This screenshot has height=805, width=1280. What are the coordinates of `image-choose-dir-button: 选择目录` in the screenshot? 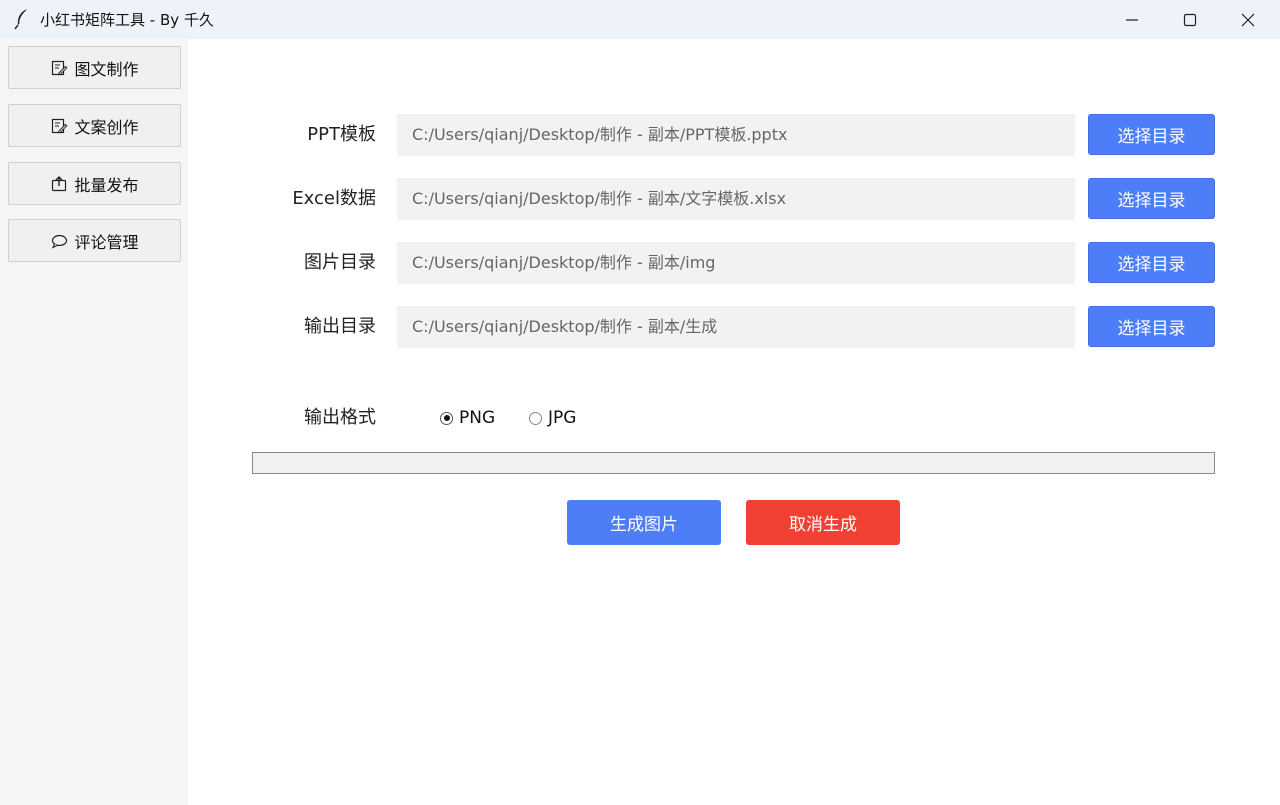 It's located at (1151, 262).